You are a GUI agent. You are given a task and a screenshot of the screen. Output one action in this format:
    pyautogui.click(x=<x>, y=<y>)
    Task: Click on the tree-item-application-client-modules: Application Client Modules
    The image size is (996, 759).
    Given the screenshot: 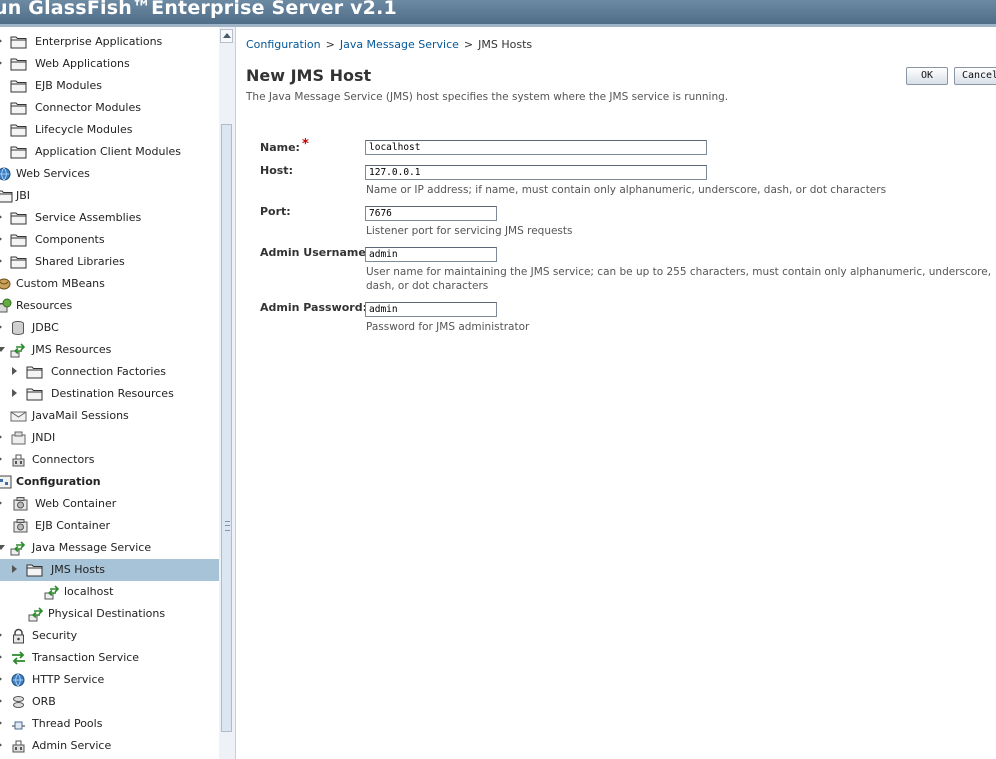 What is the action you would take?
    pyautogui.click(x=109, y=152)
    